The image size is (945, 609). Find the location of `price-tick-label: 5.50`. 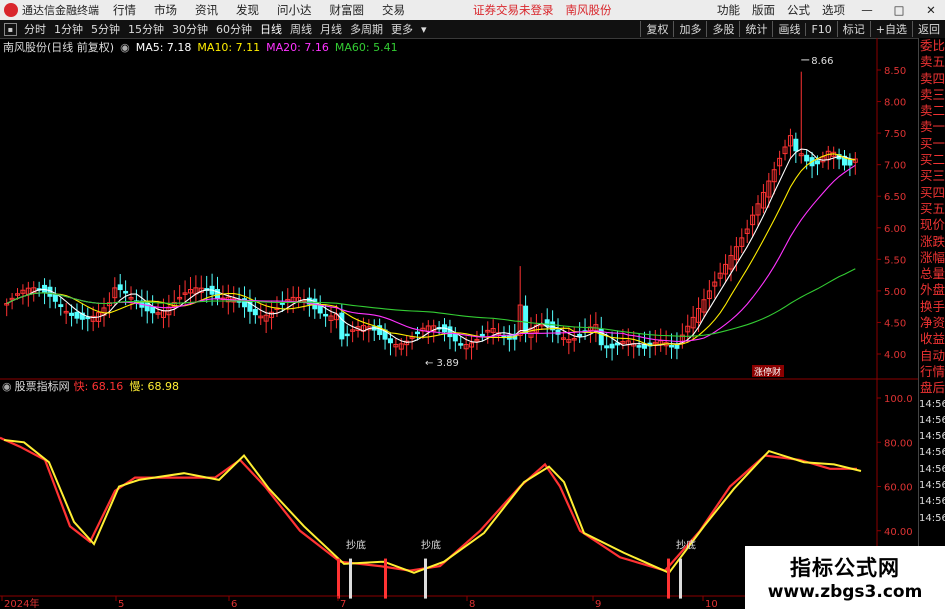

price-tick-label: 5.50 is located at coordinates (895, 260).